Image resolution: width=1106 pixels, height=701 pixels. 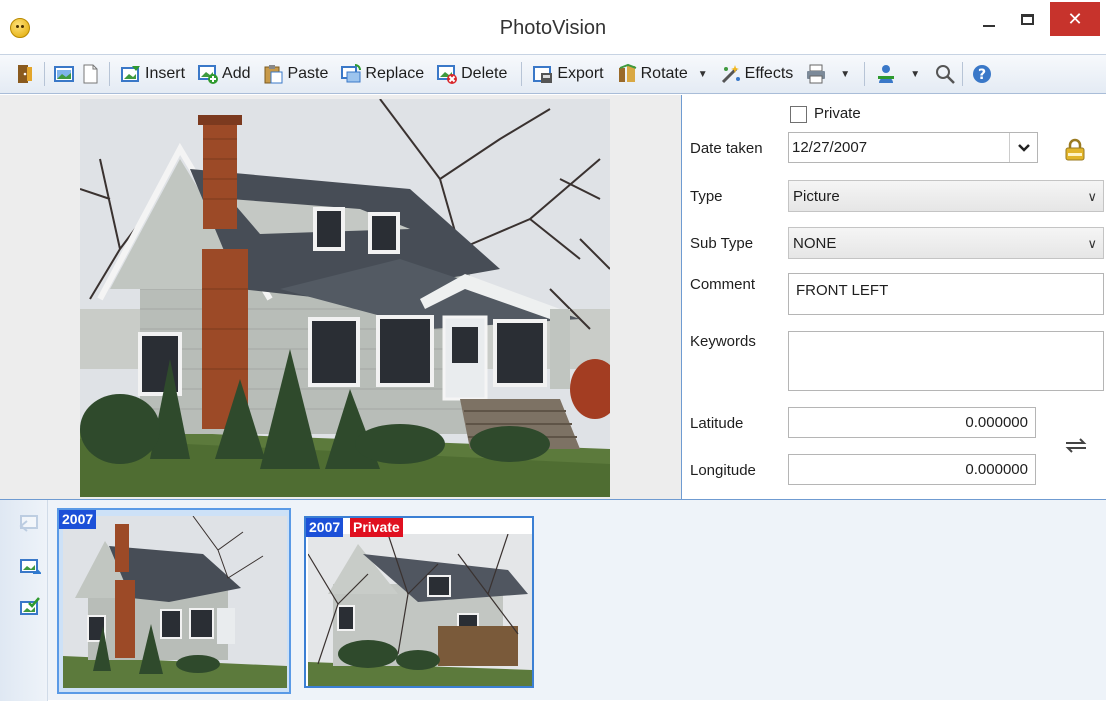 What do you see at coordinates (543, 74) in the screenshot?
I see `export-icon` at bounding box center [543, 74].